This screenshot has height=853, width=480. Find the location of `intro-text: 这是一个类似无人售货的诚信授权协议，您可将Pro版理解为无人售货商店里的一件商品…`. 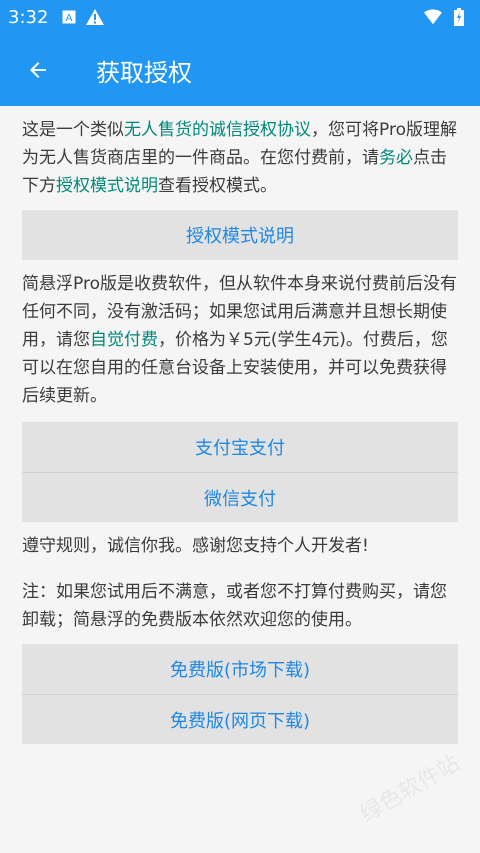

intro-text: 这是一个类似无人售货的诚信授权协议，您可将Pro版理解为无人售货商店里的一件商品… is located at coordinates (240, 158).